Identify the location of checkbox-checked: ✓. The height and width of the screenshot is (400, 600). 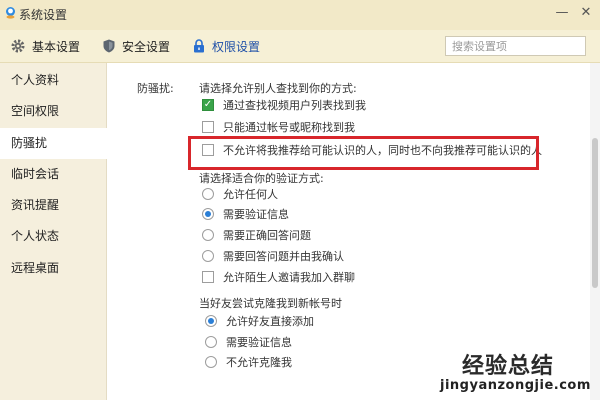
(208, 105).